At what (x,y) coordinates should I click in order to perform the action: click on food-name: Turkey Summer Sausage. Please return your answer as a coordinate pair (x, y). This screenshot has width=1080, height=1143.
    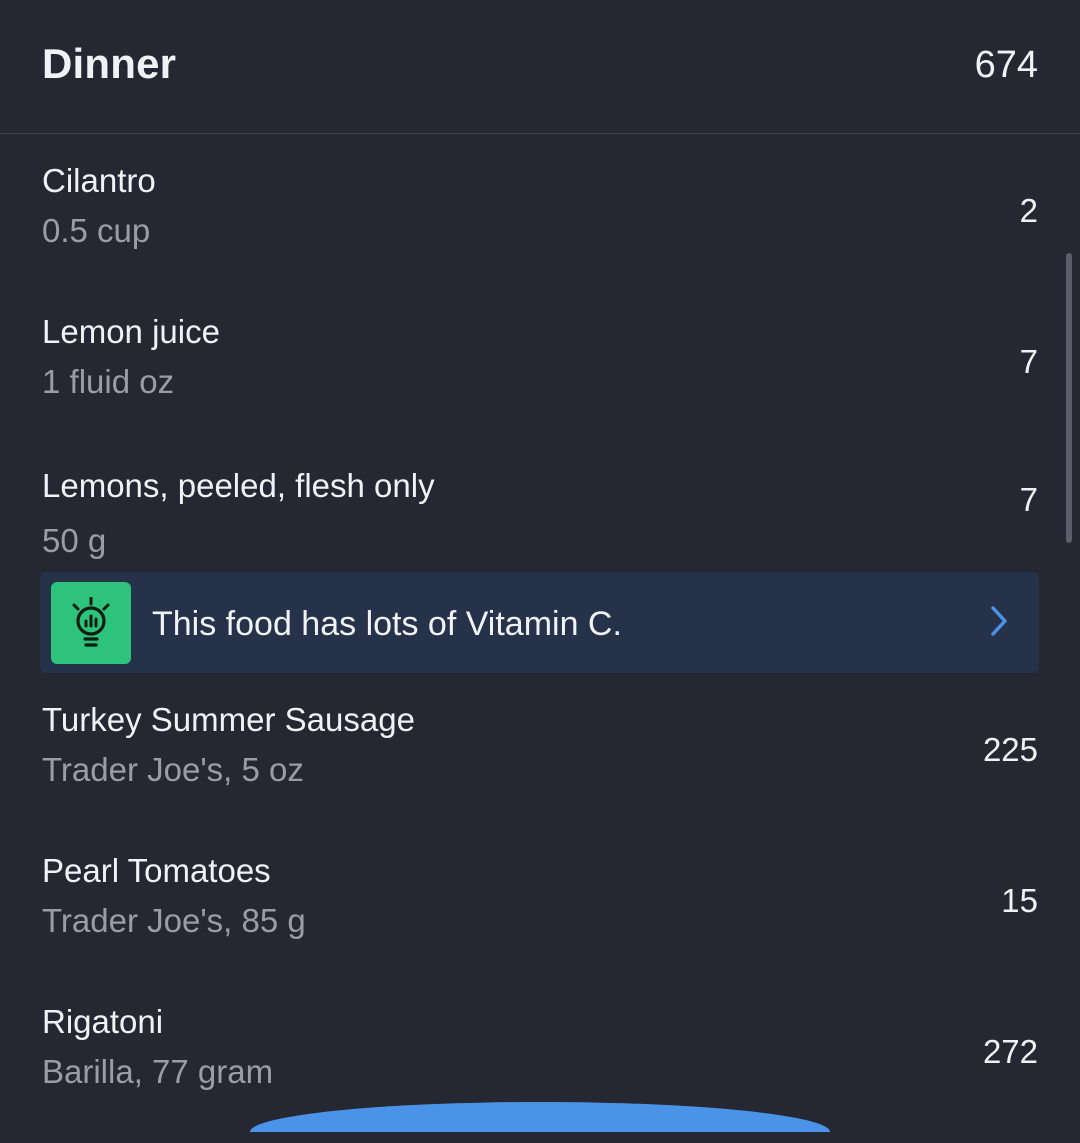
    Looking at the image, I should click on (228, 719).